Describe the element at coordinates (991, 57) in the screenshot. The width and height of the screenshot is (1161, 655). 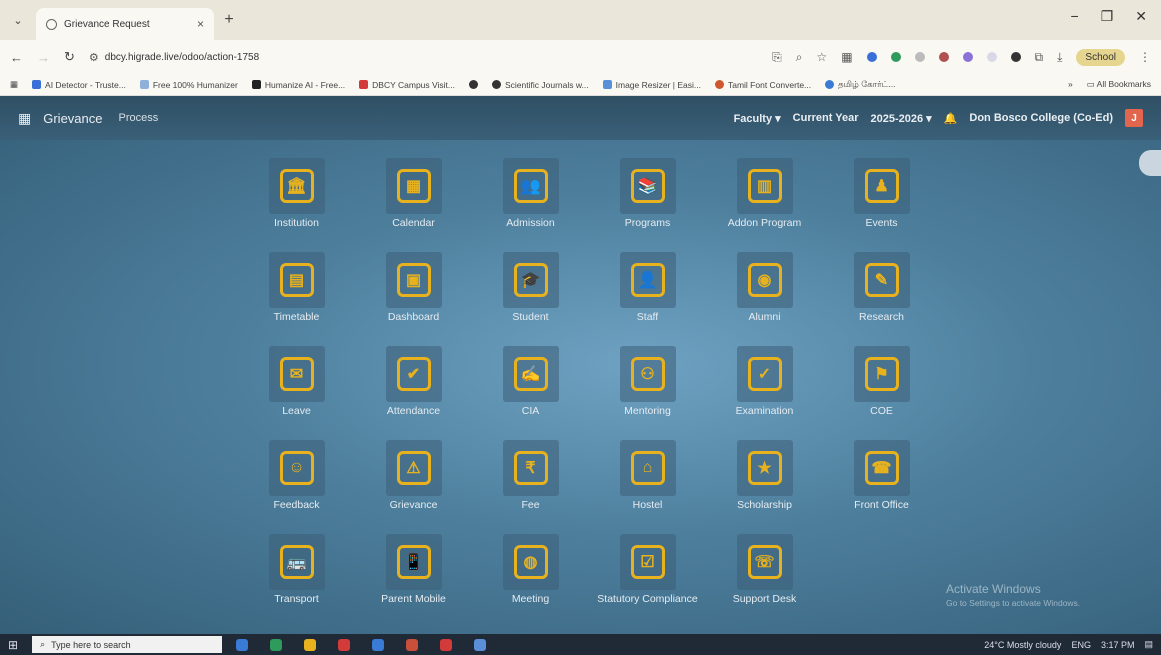
I see `extension-light-icon` at that location.